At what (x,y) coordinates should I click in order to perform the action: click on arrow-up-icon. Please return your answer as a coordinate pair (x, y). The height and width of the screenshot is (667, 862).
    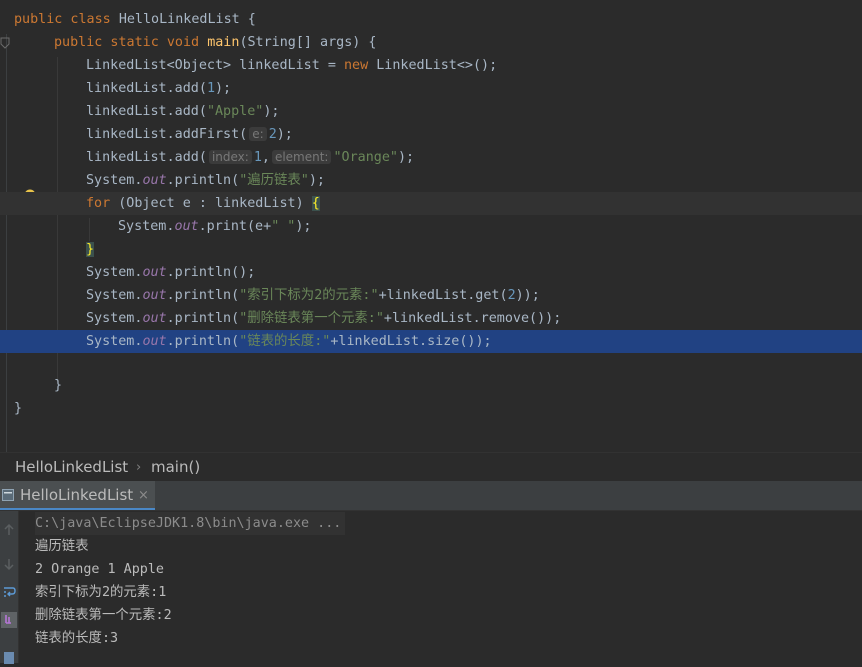
    Looking at the image, I should click on (9, 530).